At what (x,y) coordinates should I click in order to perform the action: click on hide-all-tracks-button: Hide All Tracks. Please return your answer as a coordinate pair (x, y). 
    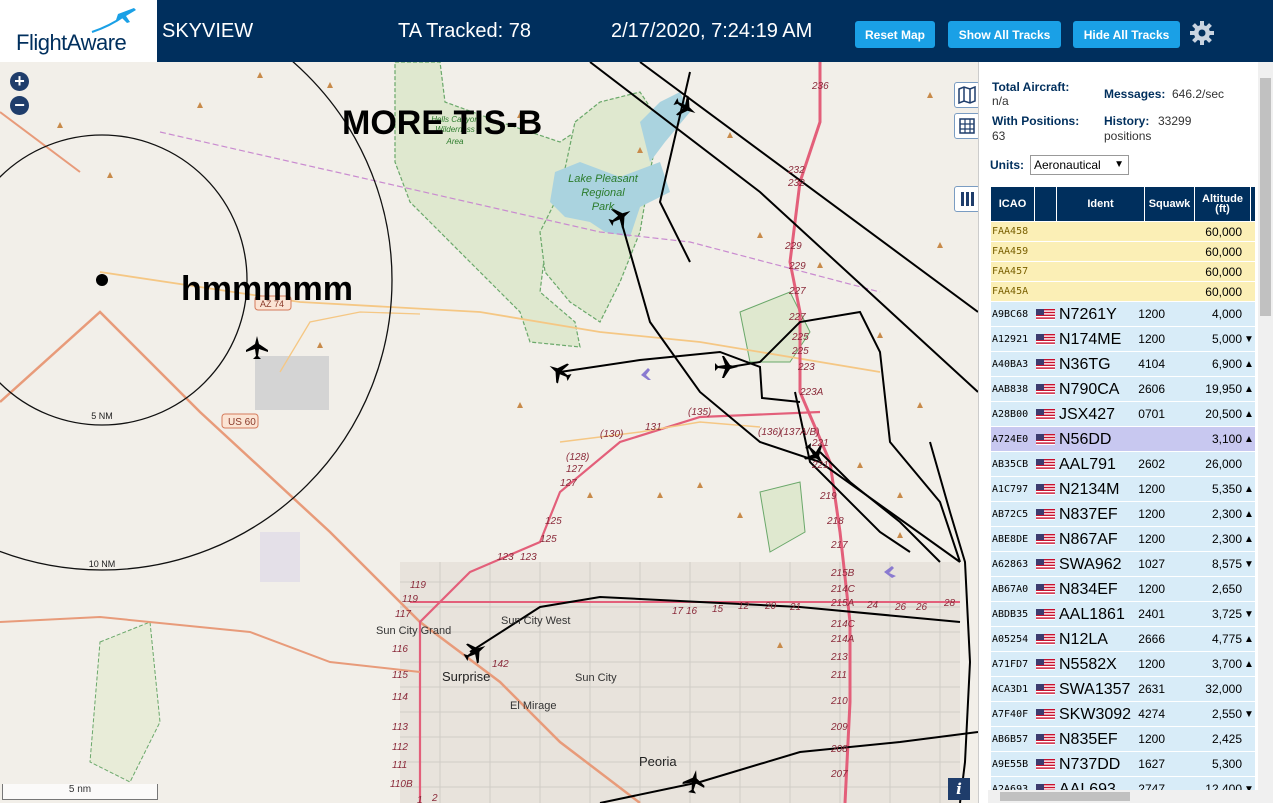
    Looking at the image, I should click on (1126, 34).